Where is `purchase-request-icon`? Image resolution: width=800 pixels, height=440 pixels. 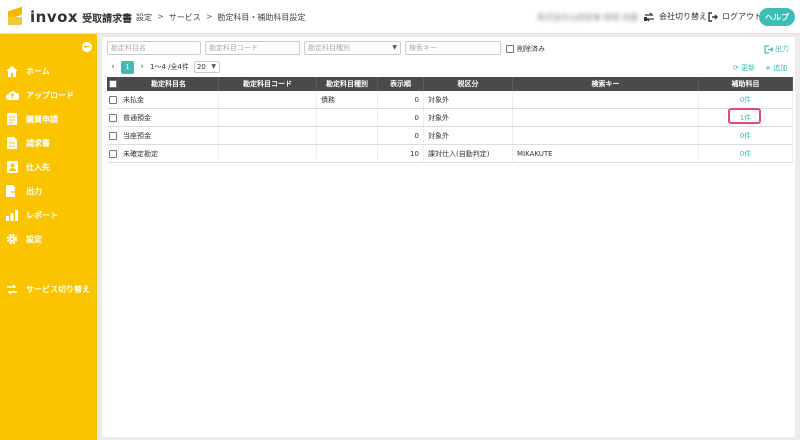
purchase-request-icon is located at coordinates (12, 119).